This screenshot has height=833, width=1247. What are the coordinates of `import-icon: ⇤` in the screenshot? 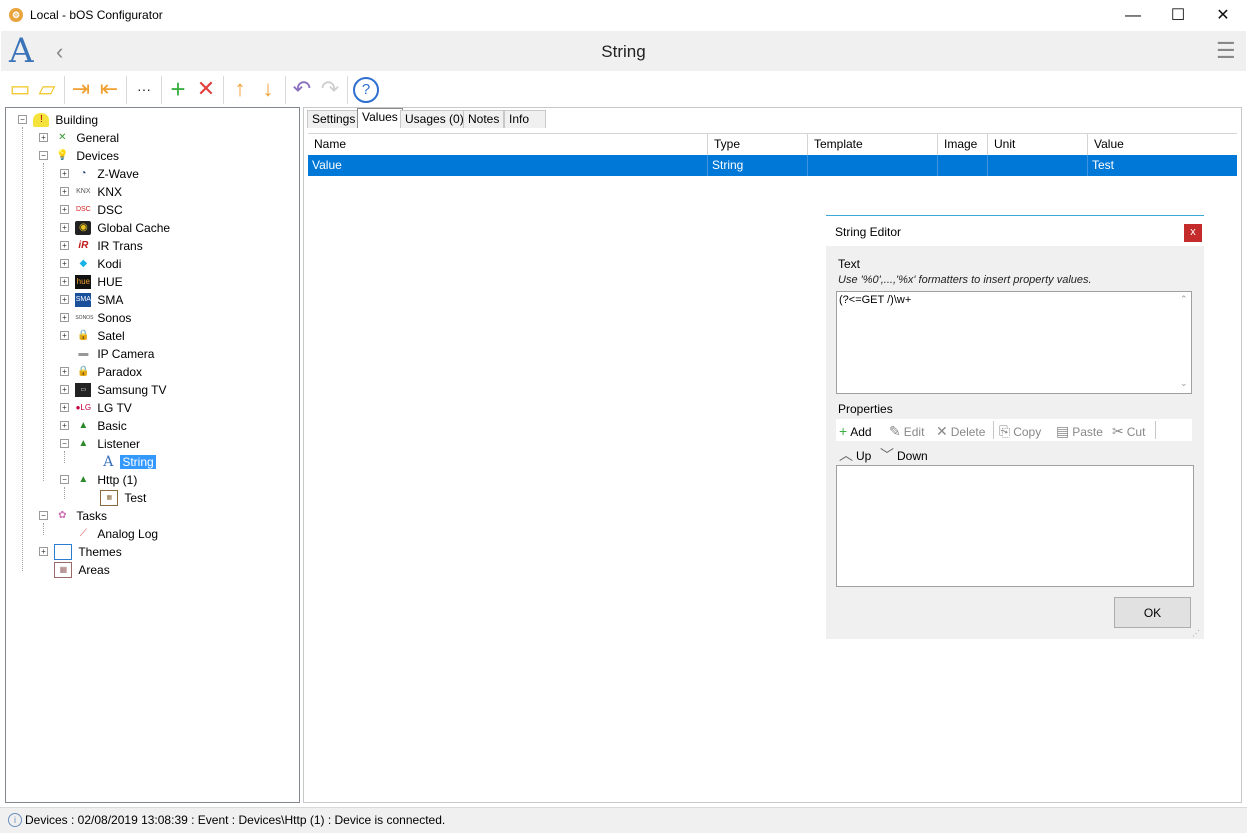 It's located at (109, 89).